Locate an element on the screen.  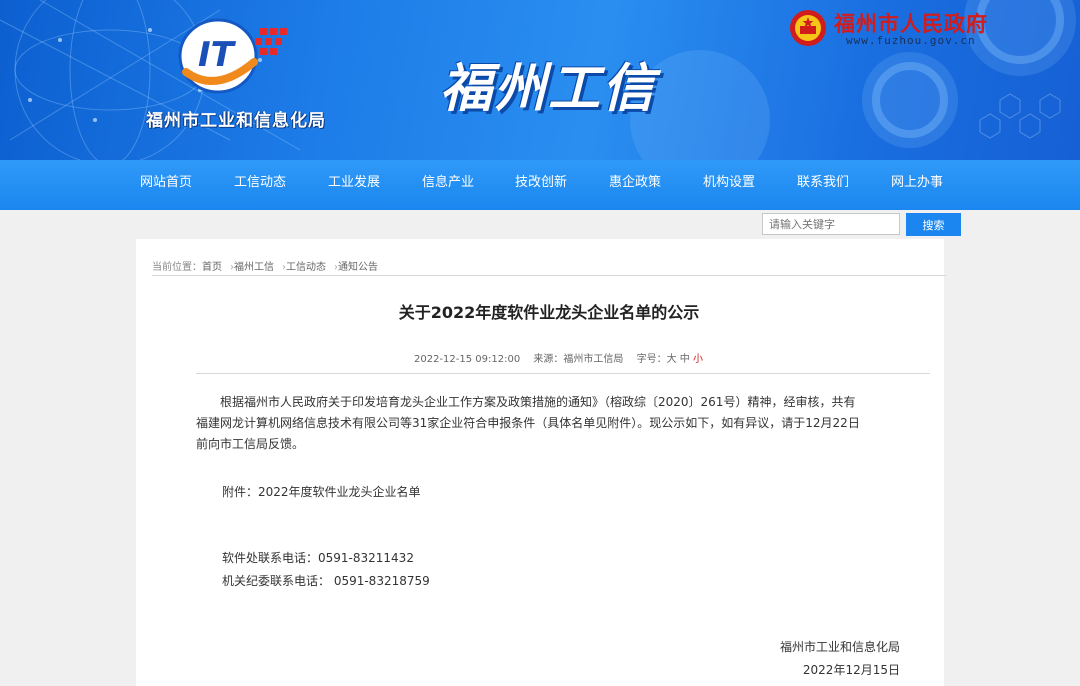
article-title: 关于2022年度软件业龙头企业名单的公示 is located at coordinates (549, 312).